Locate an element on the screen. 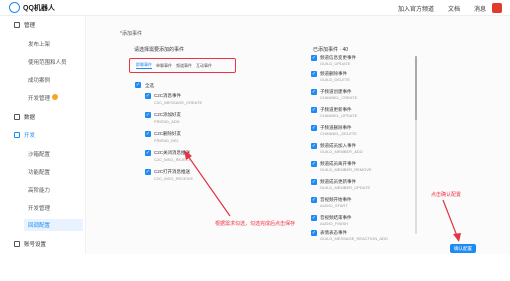 This screenshot has height=281, width=510. event-code: GUILD_MESSAGE_REACTION_ADD is located at coordinates (354, 238).